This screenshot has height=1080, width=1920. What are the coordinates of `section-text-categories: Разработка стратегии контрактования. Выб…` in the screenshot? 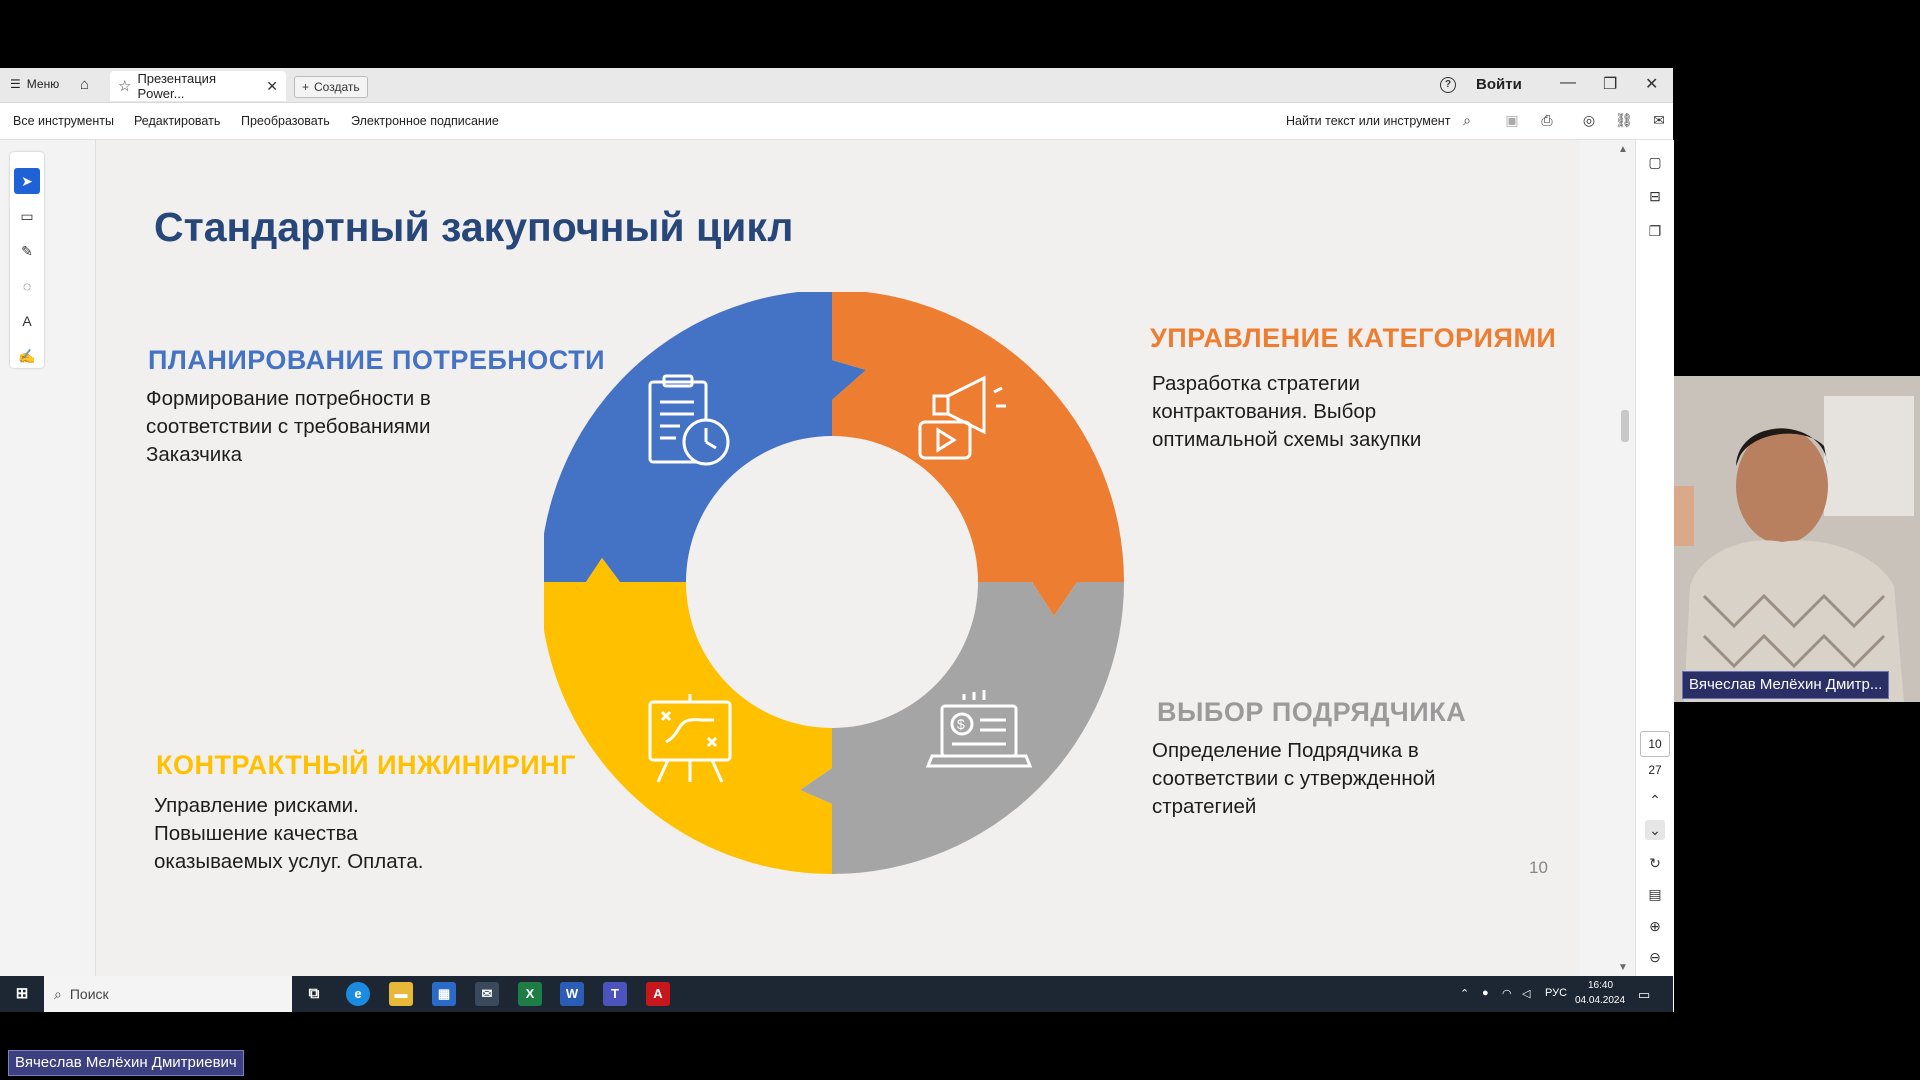 It's located at (1287, 411).